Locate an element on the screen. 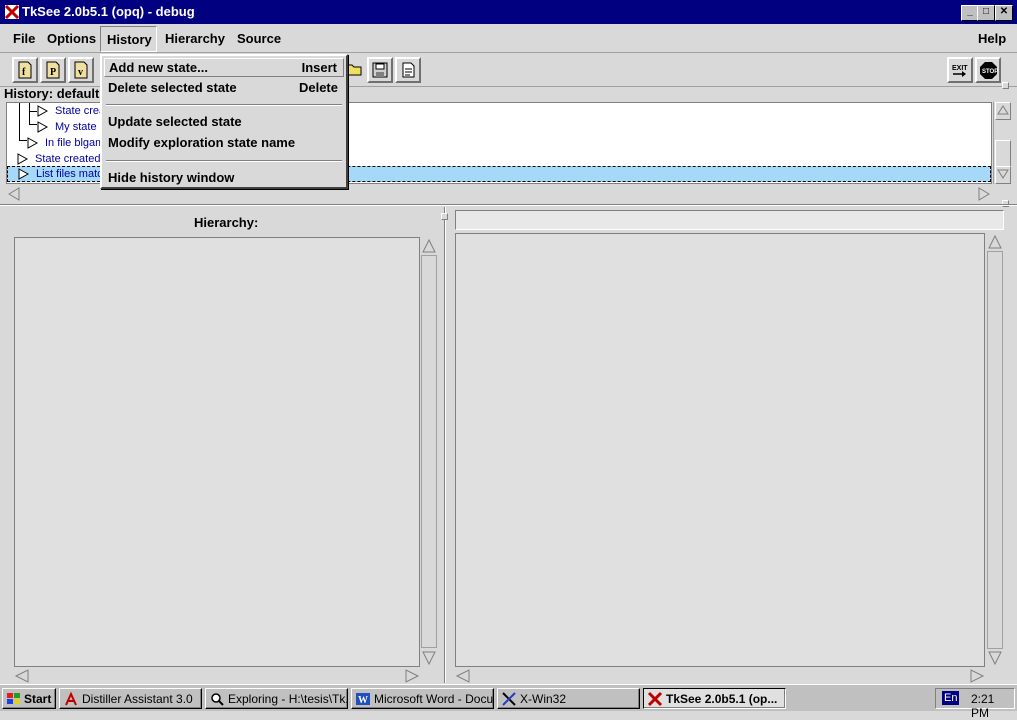 The width and height of the screenshot is (1017, 720). exit-icon: EXIT is located at coordinates (960, 71).